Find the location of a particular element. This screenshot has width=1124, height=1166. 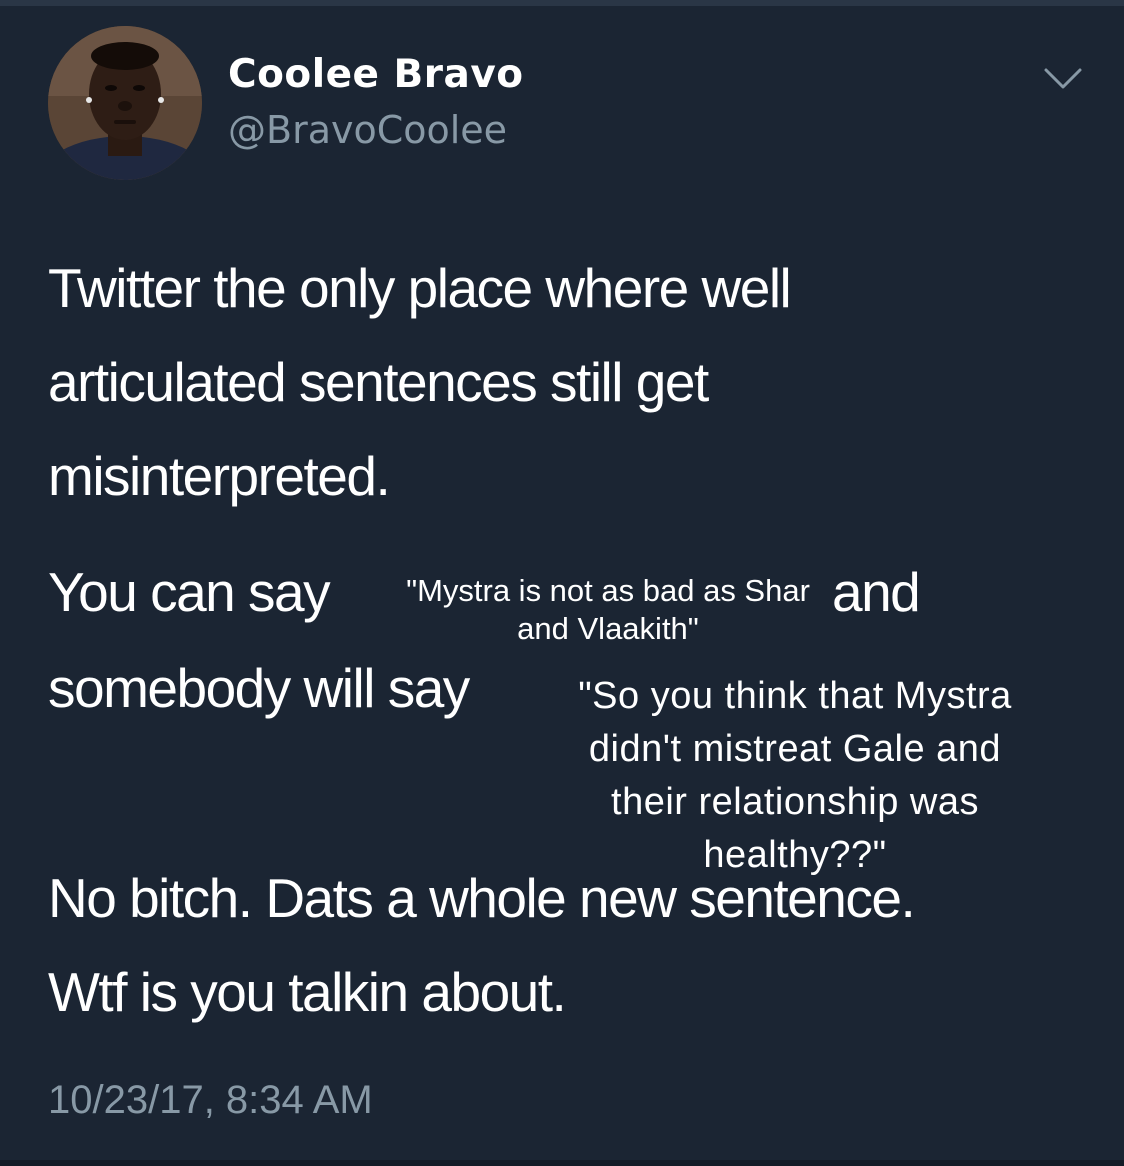

top-border is located at coordinates (562, 3).